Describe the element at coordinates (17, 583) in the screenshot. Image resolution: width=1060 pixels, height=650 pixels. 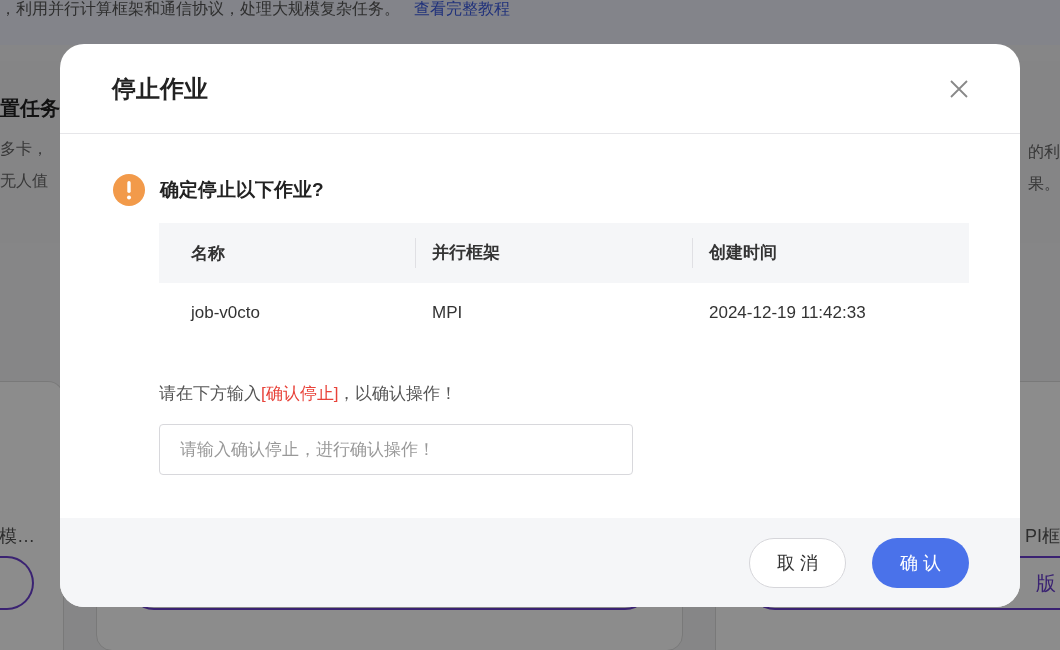
I see `card-button` at that location.